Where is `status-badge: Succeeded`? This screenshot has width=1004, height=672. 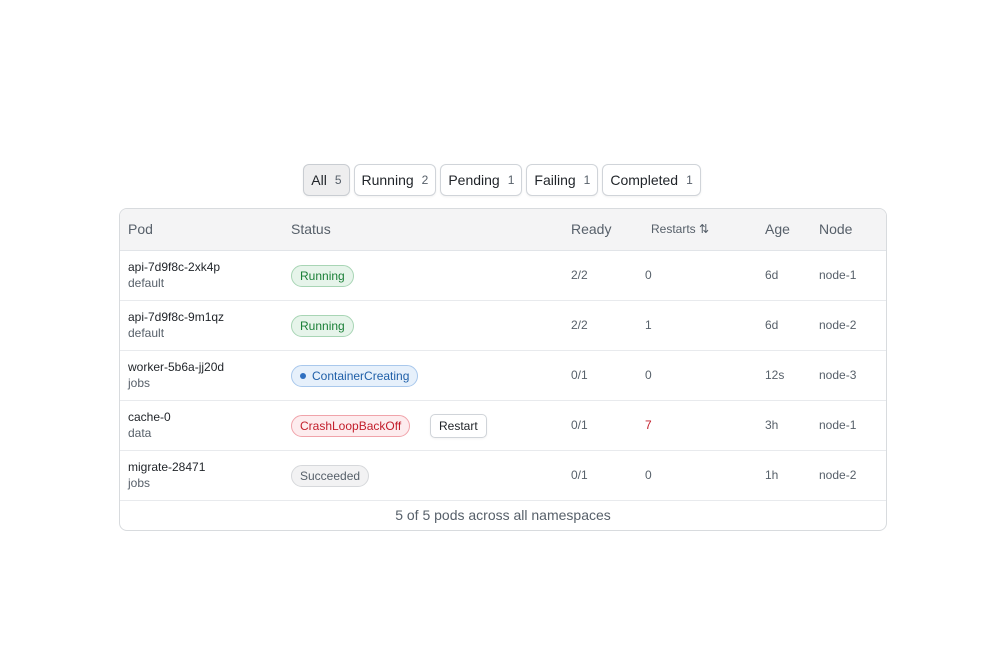
status-badge: Succeeded is located at coordinates (330, 476).